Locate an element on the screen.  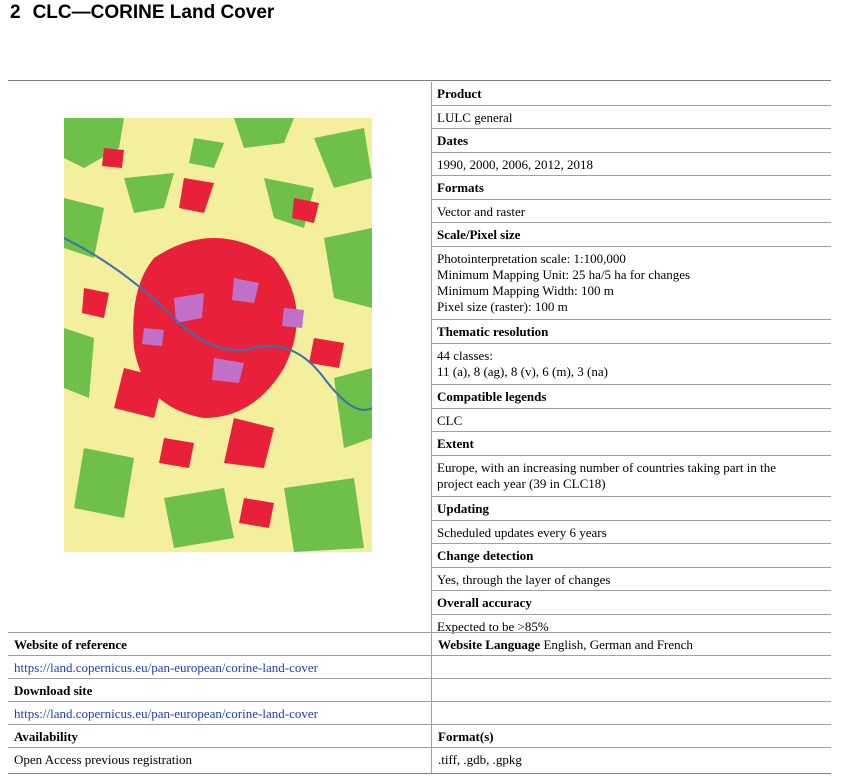
attribute-label-legends: Compatible legends is located at coordinates (631, 397).